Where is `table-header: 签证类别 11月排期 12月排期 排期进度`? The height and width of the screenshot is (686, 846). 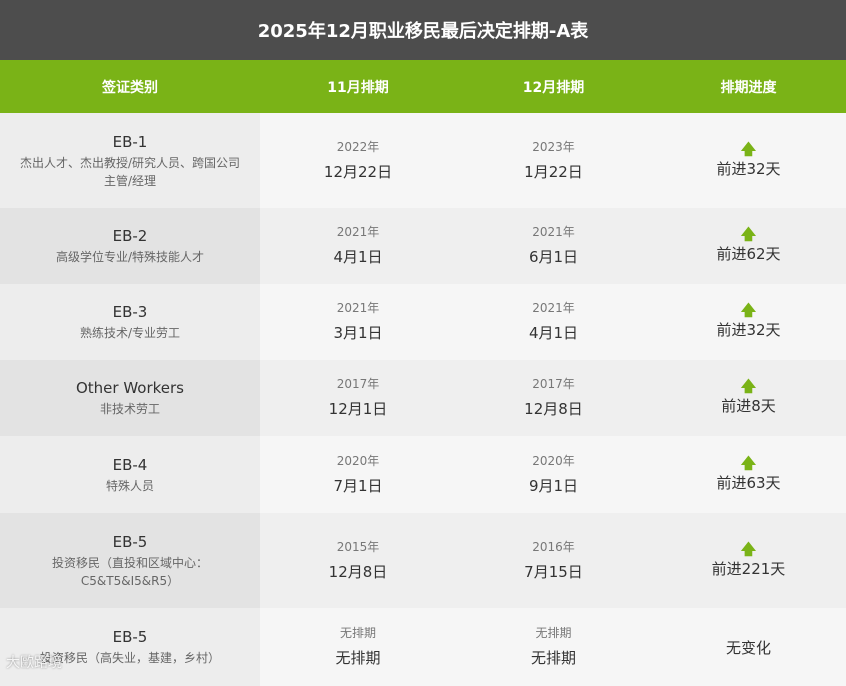
table-header: 签证类别 11月排期 12月排期 排期进度 is located at coordinates (423, 86).